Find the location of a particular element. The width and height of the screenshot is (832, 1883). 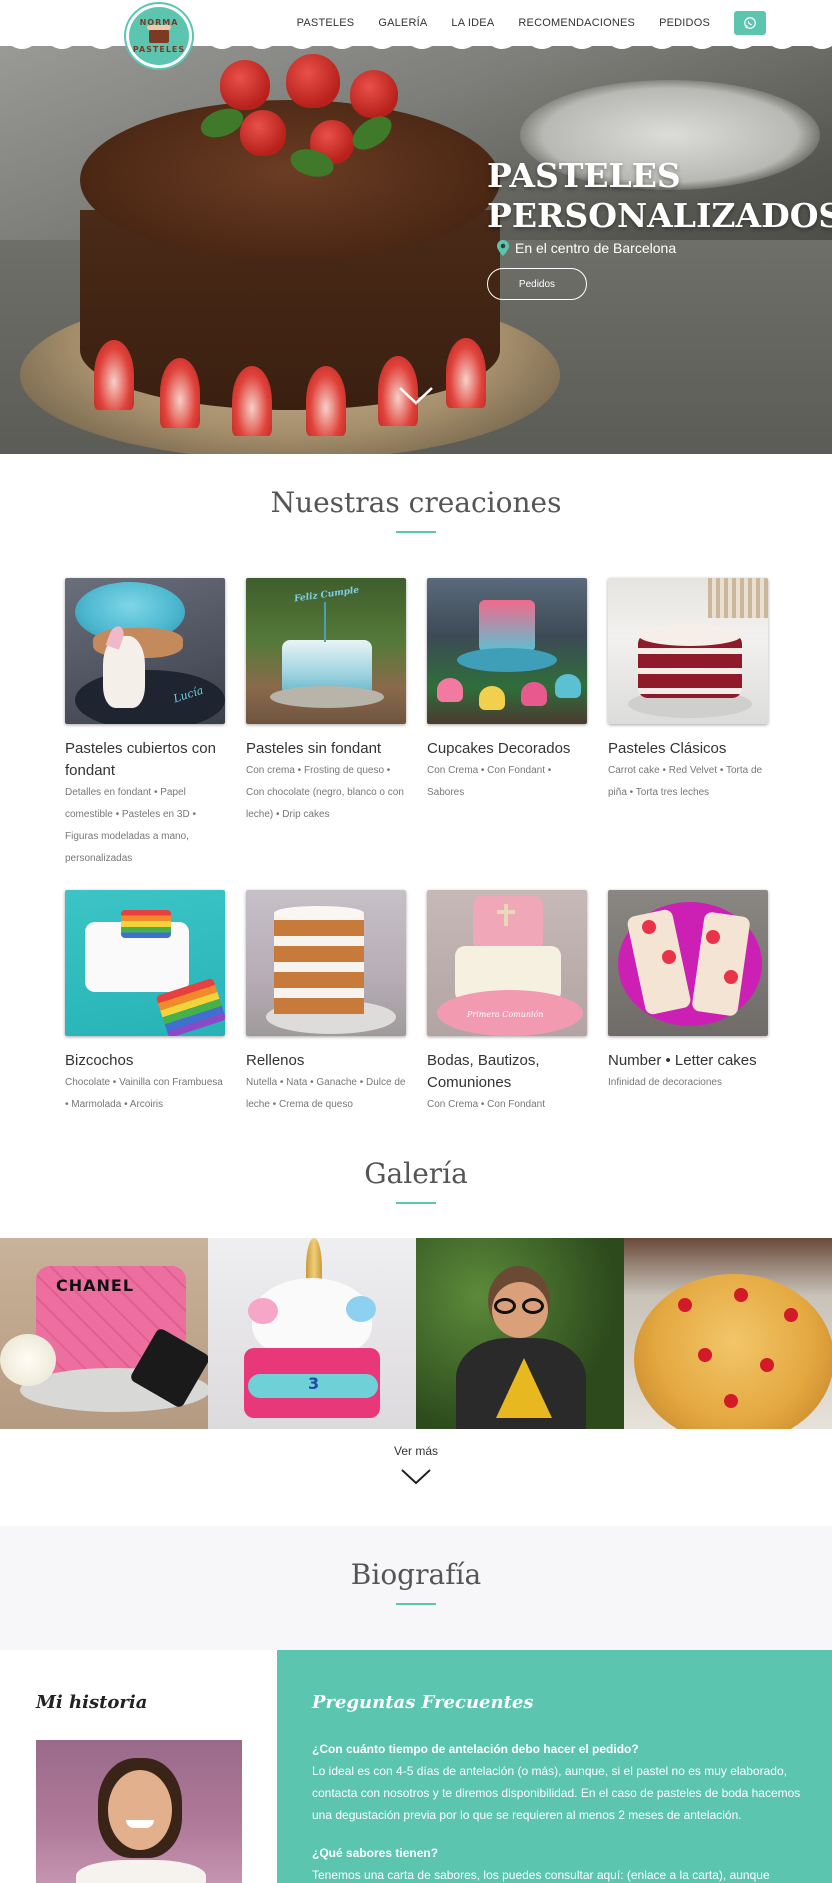

card-rellenos-image is located at coordinates (326, 963).